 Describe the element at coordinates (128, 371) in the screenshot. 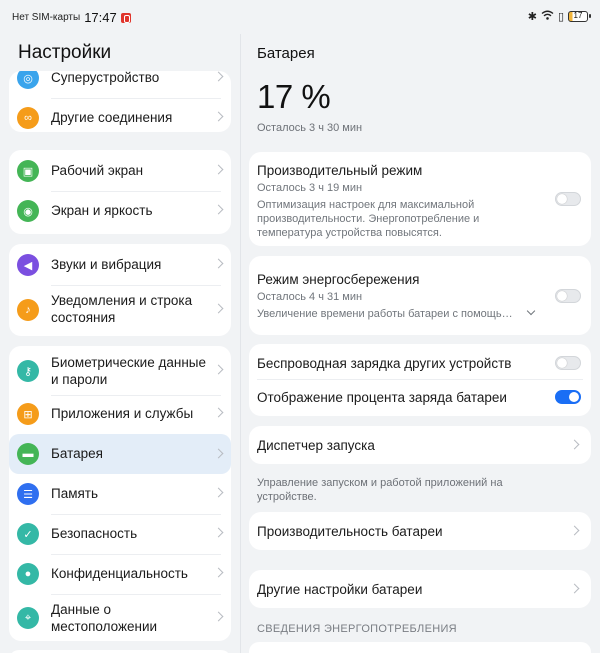

I see `sidebar-item-label: Биометрические данные и пароли` at that location.